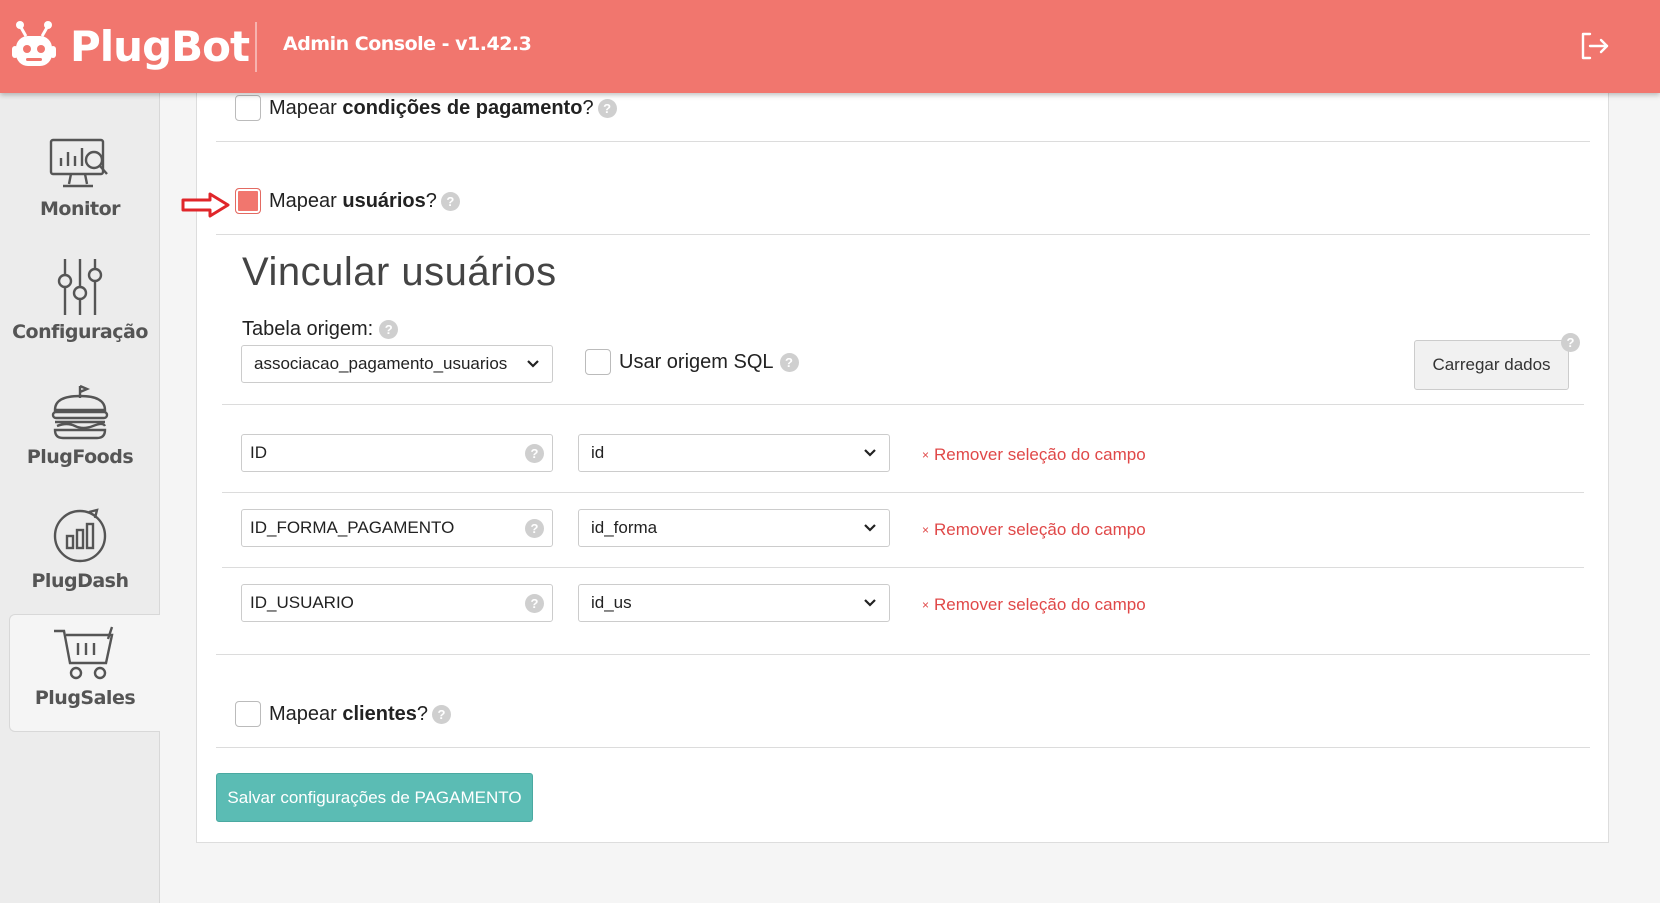 Image resolution: width=1660 pixels, height=903 pixels. I want to click on sliders-icon, so click(80, 287).